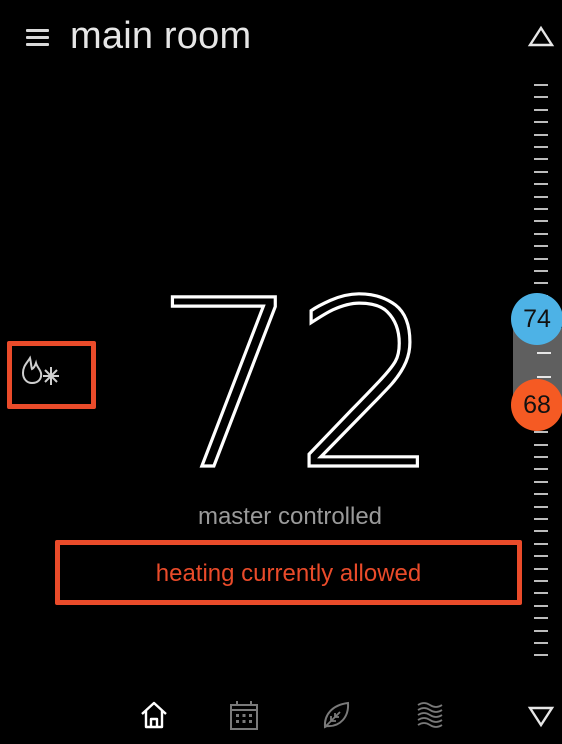 Image resolution: width=562 pixels, height=744 pixels. Describe the element at coordinates (160, 36) in the screenshot. I see `room-title: main room` at that location.